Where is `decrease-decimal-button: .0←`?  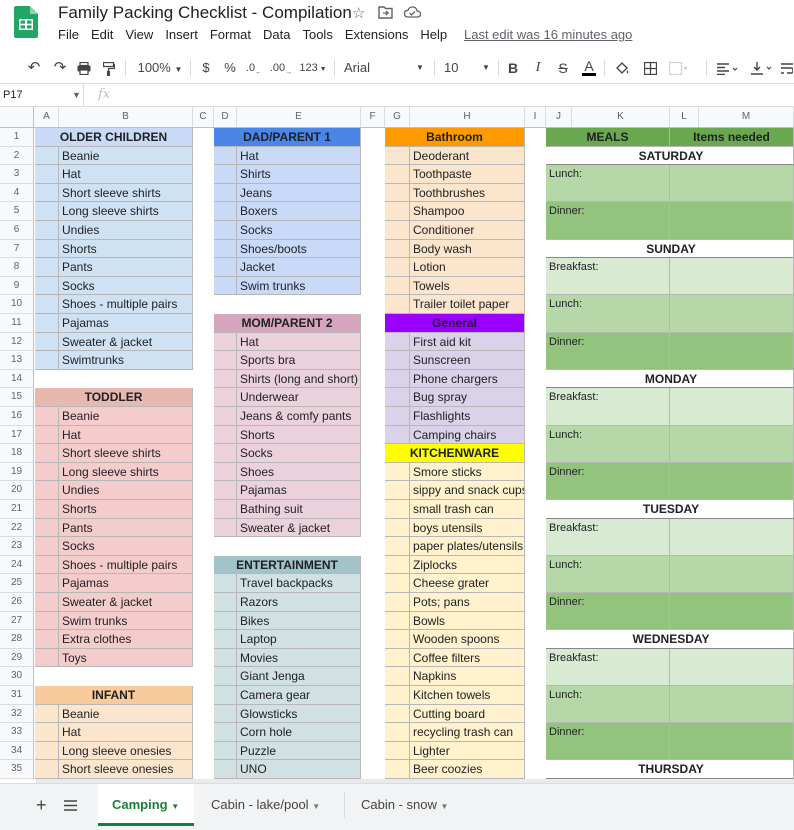 decrease-decimal-button: .0← is located at coordinates (254, 68).